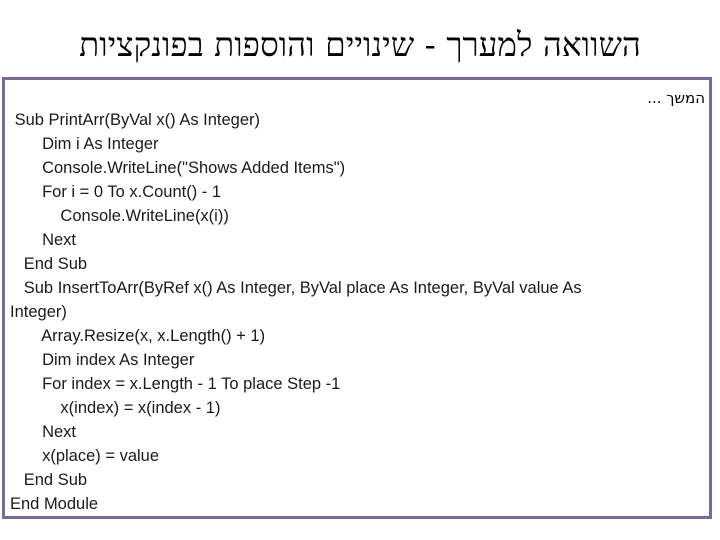 Image resolution: width=720 pixels, height=540 pixels. What do you see at coordinates (178, 168) in the screenshot?
I see `code-line: Console.WriteLine("Shows Added Items")` at bounding box center [178, 168].